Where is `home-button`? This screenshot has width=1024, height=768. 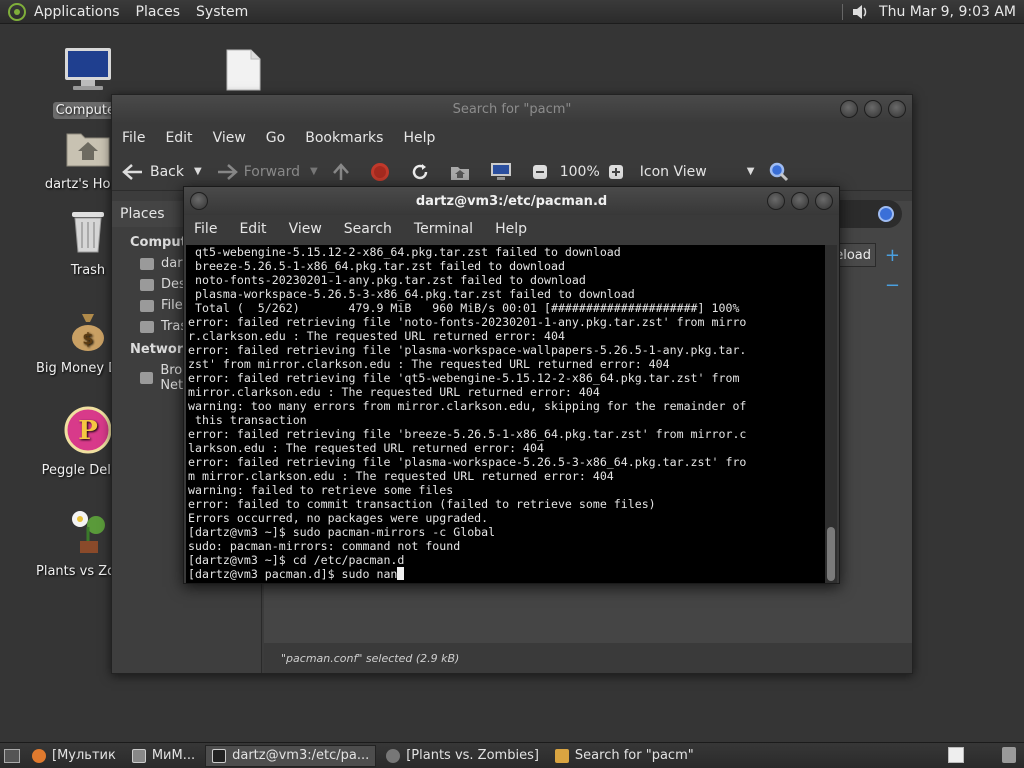 home-button is located at coordinates (463, 172).